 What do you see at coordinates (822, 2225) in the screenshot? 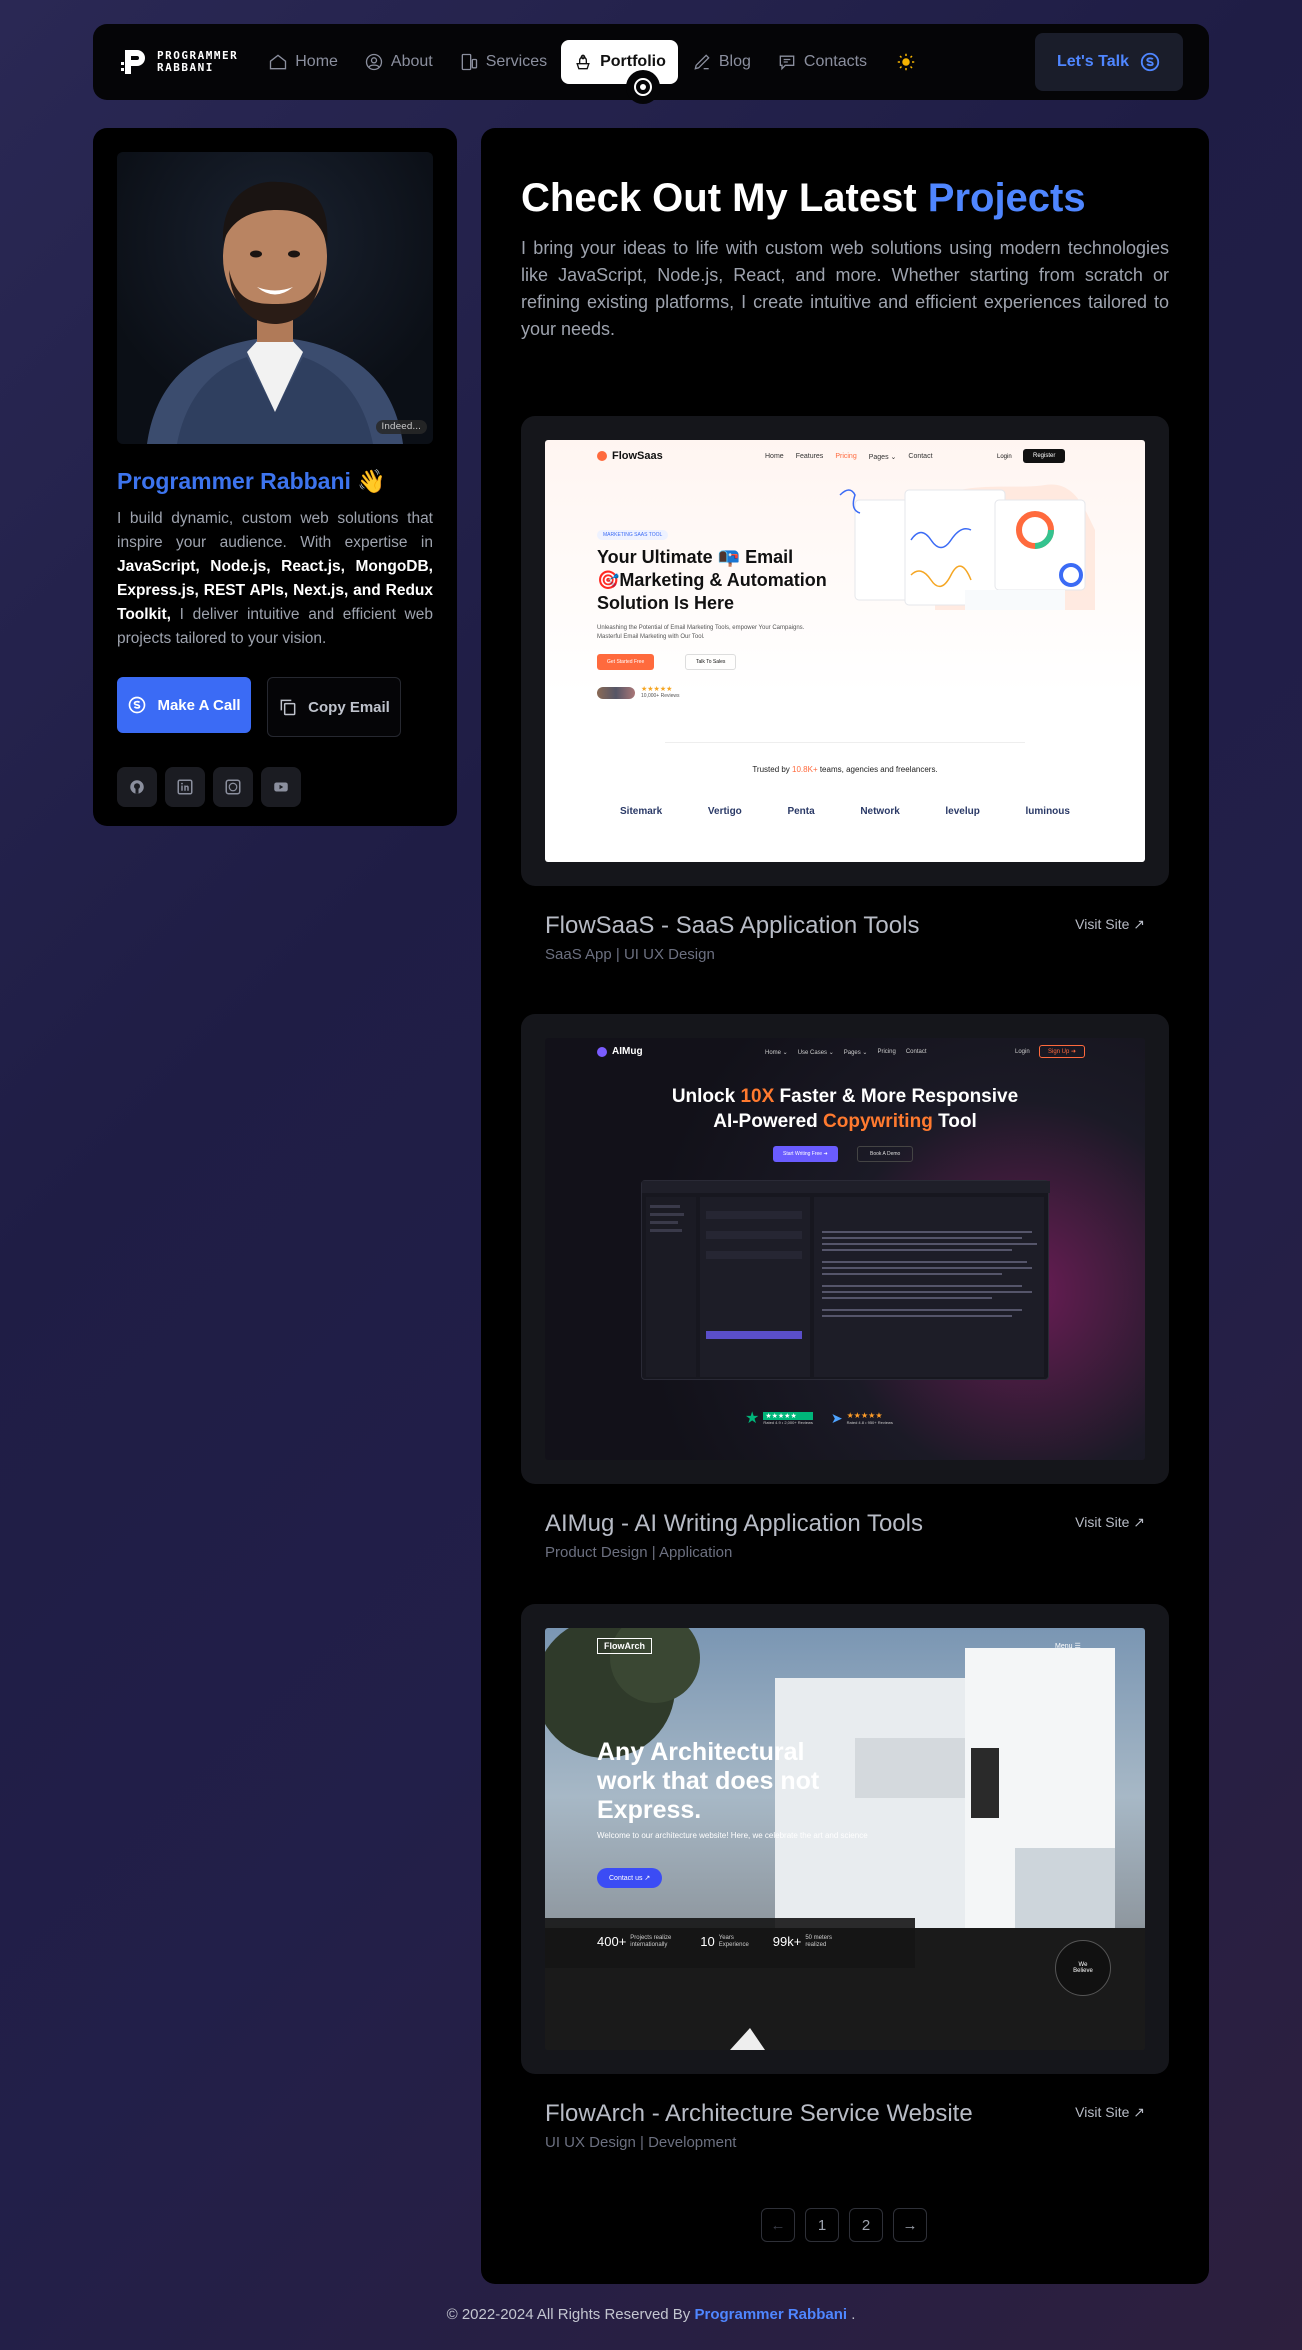
I see `page-1-button: 1` at bounding box center [822, 2225].